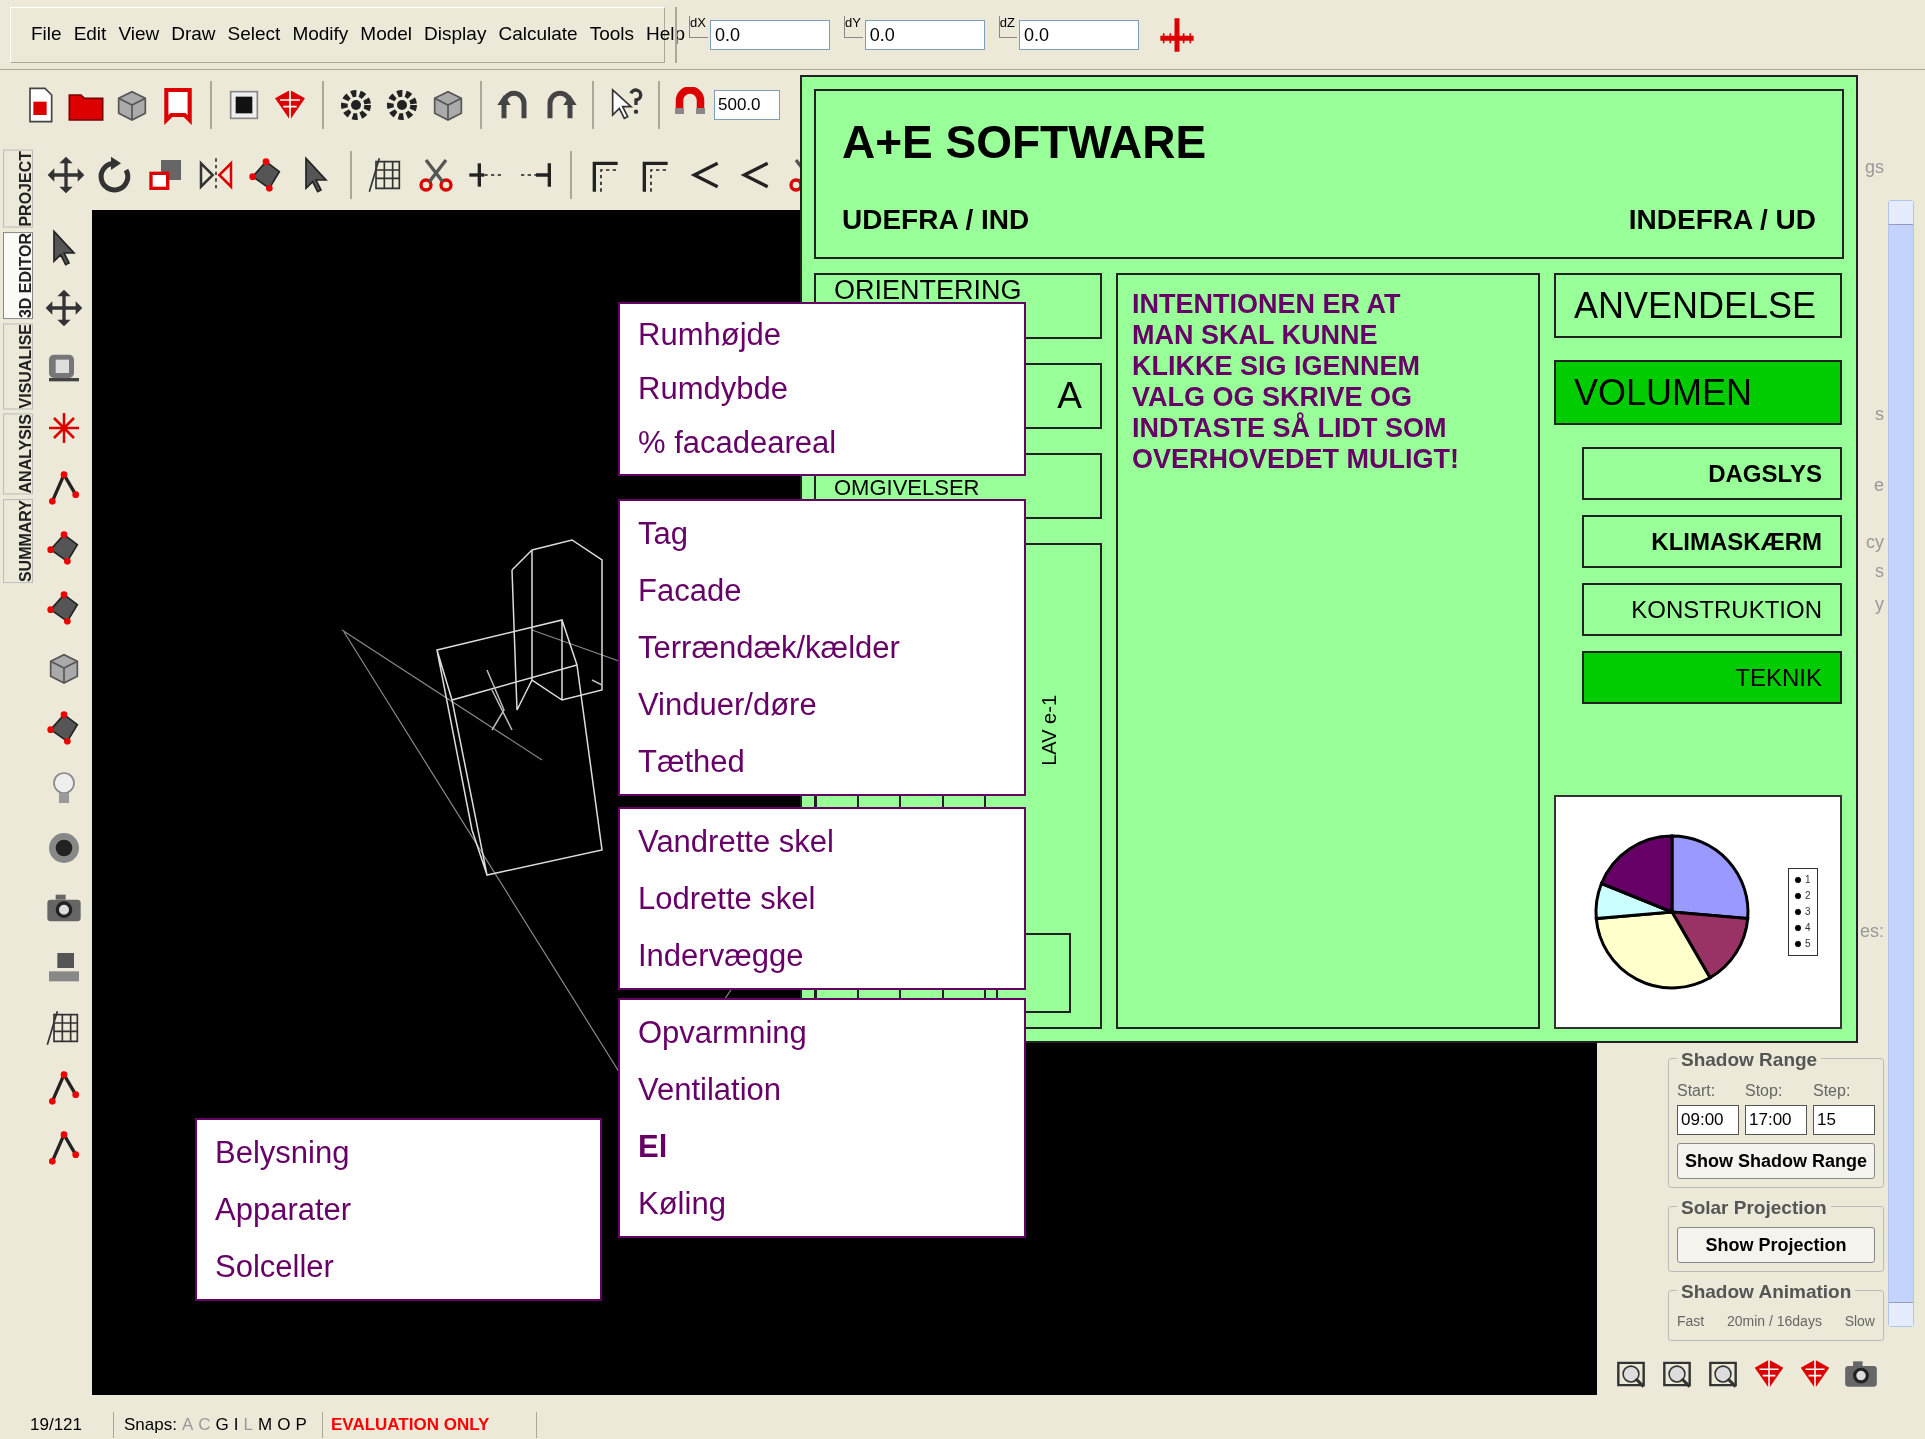 The height and width of the screenshot is (1439, 1925). I want to click on evaluation-notice: EVALUATION ONLY, so click(432, 1424).